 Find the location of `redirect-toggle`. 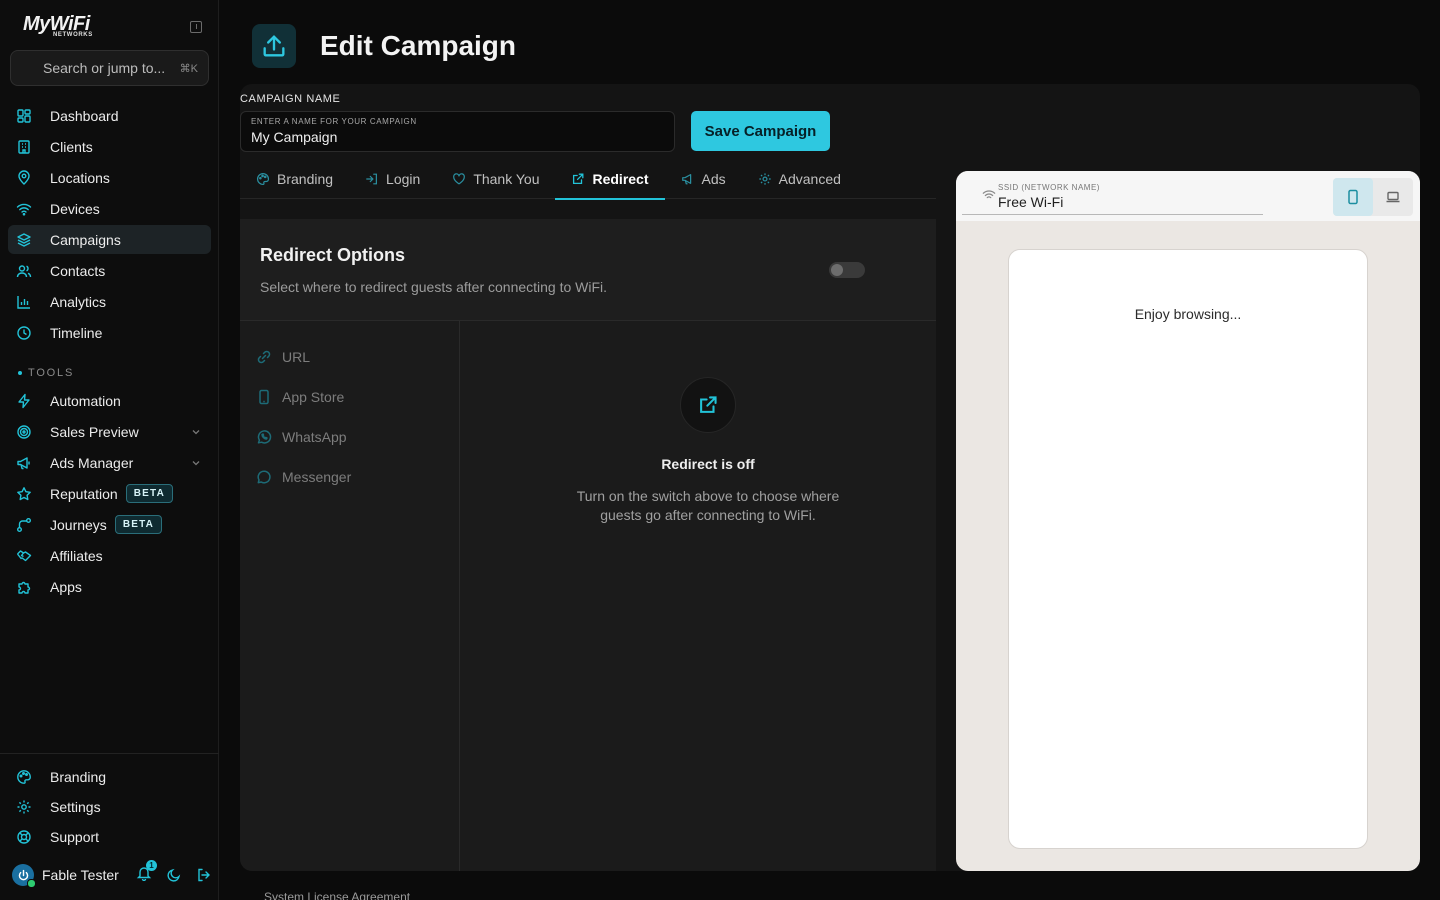

redirect-toggle is located at coordinates (847, 270).